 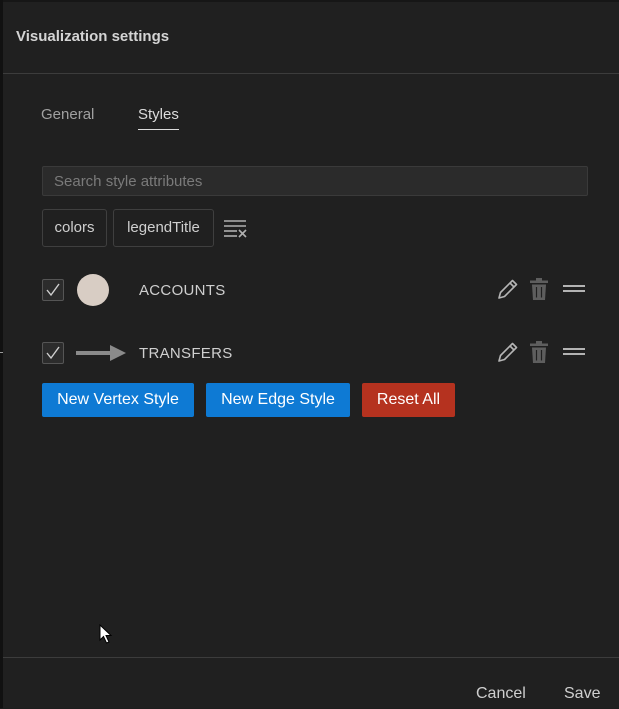 What do you see at coordinates (315, 181) in the screenshot?
I see `search-style-attributes-input` at bounding box center [315, 181].